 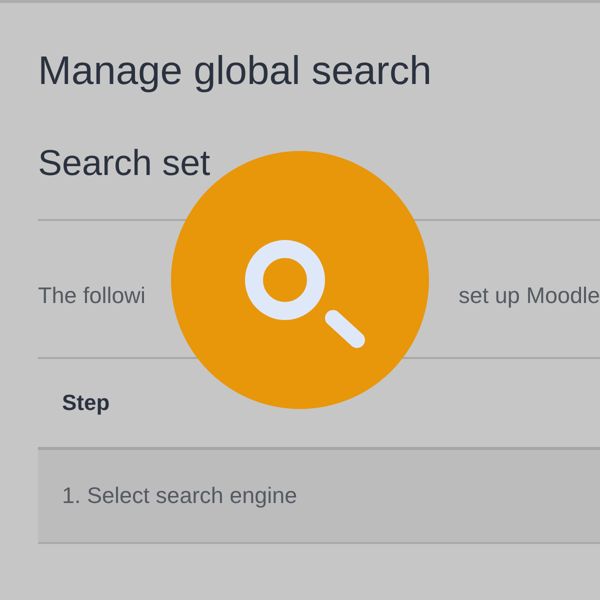 I want to click on table-row: 1. Select search engine, so click(x=319, y=497).